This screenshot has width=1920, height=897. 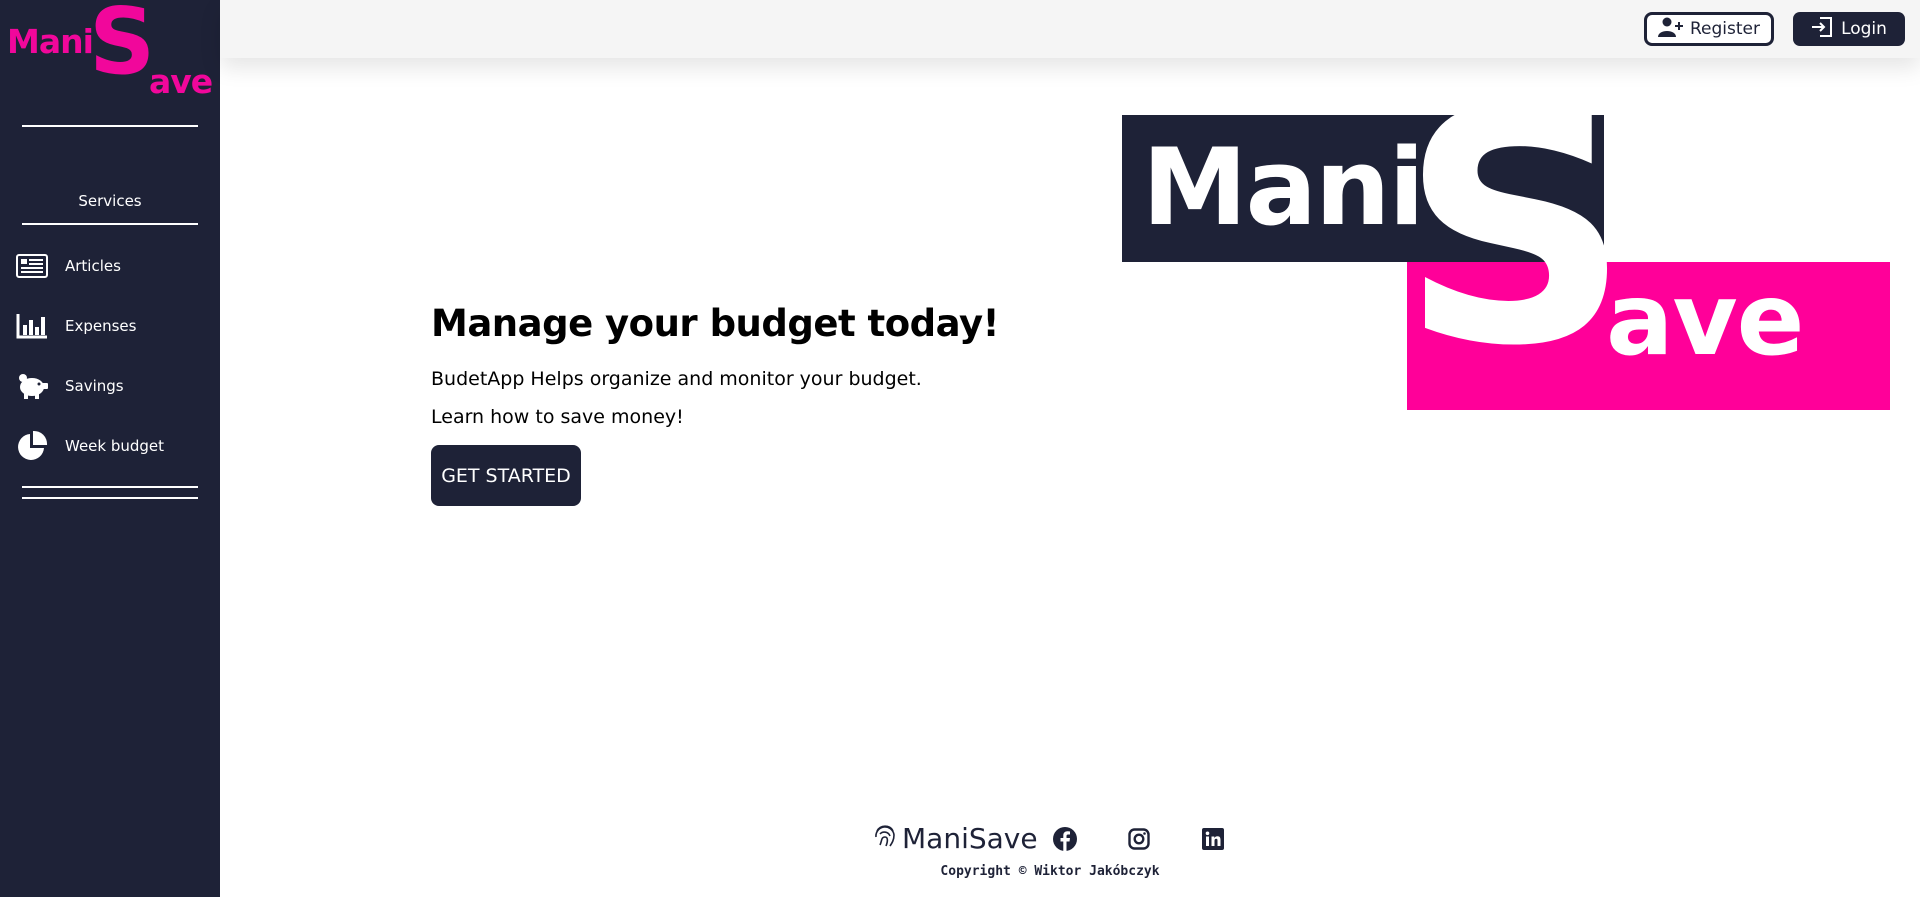 I want to click on login-icon, so click(x=1822, y=29).